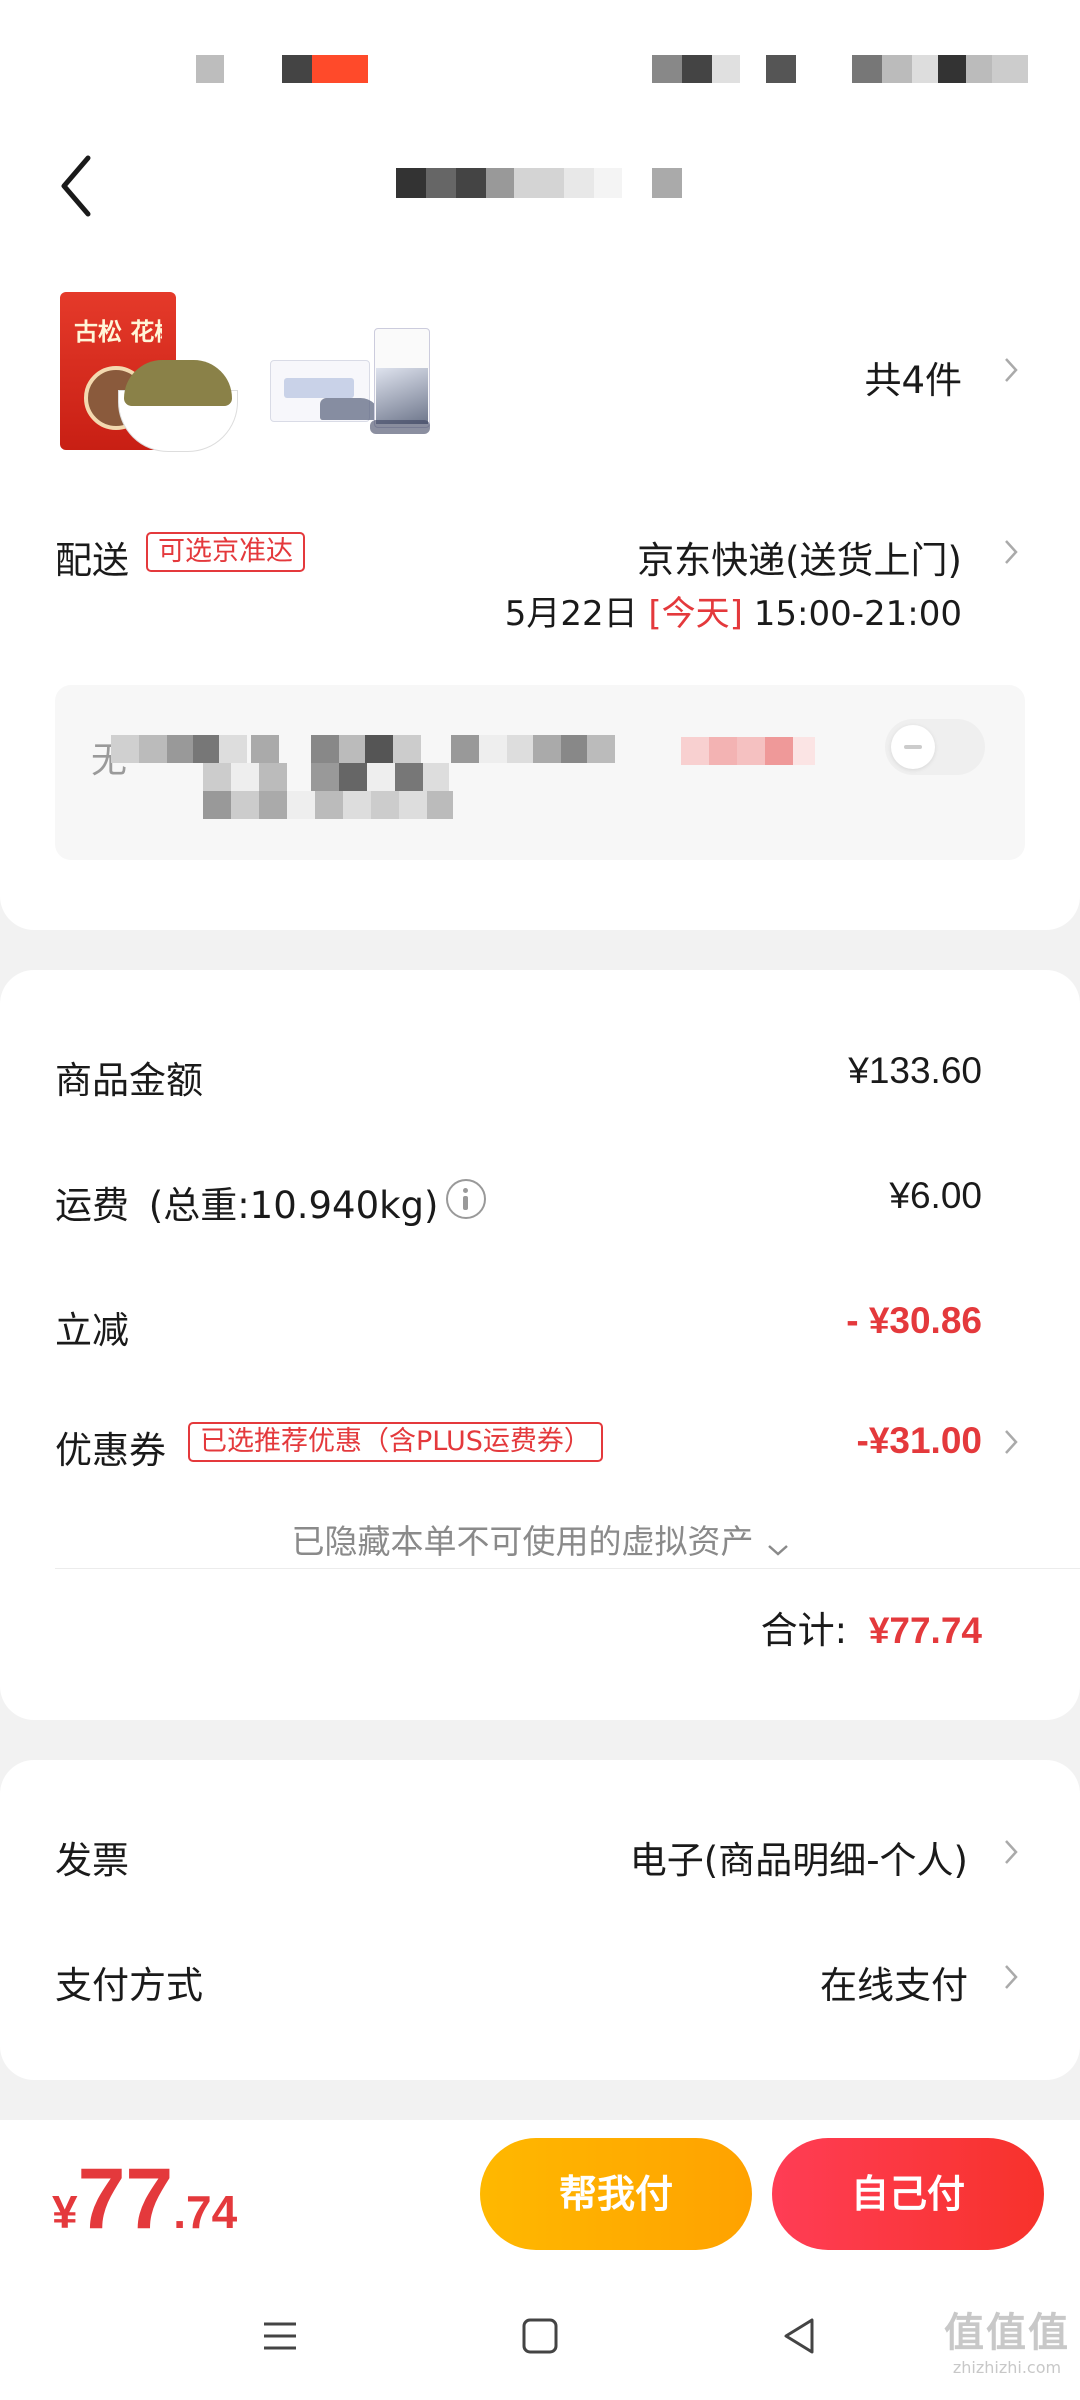  What do you see at coordinates (540, 1080) in the screenshot?
I see `goods-amount-row: 商品金额 ¥133.60` at bounding box center [540, 1080].